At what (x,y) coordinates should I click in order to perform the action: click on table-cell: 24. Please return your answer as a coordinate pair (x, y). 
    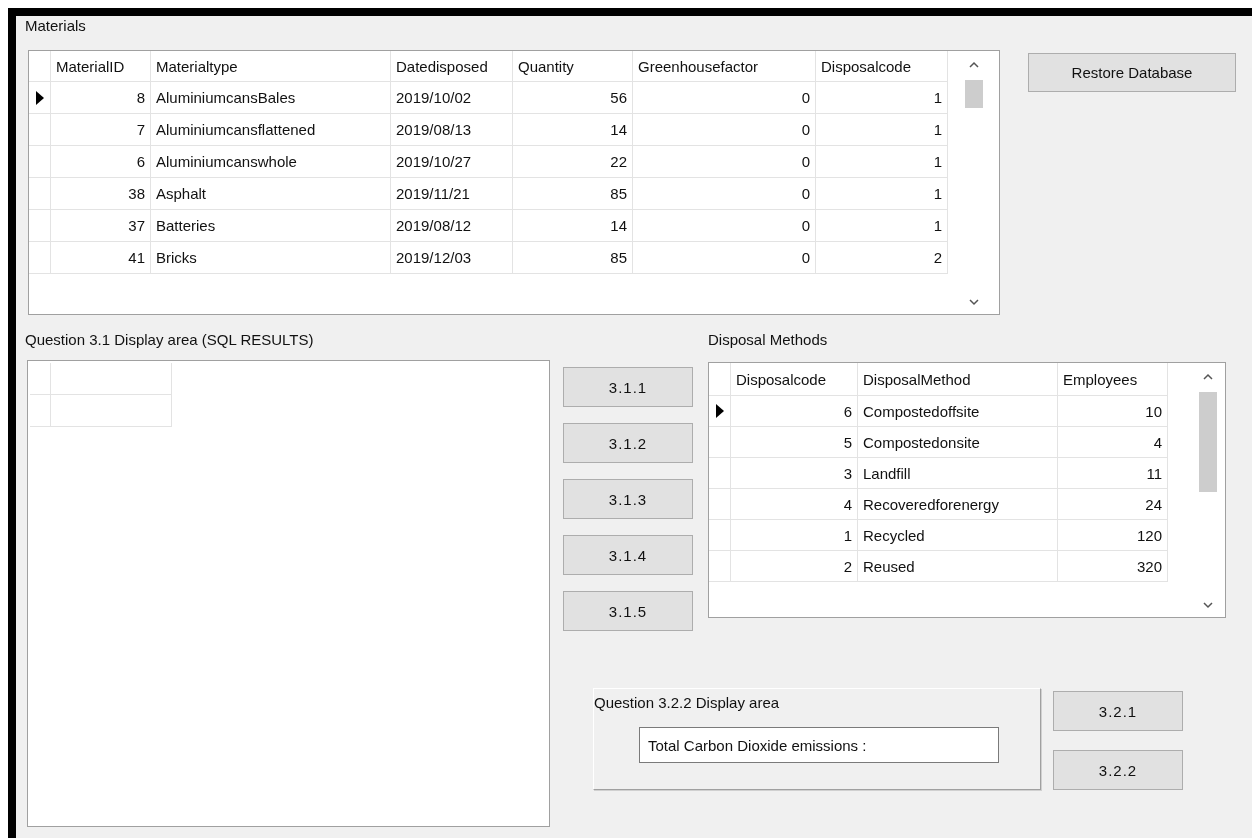
    Looking at the image, I should click on (1113, 504).